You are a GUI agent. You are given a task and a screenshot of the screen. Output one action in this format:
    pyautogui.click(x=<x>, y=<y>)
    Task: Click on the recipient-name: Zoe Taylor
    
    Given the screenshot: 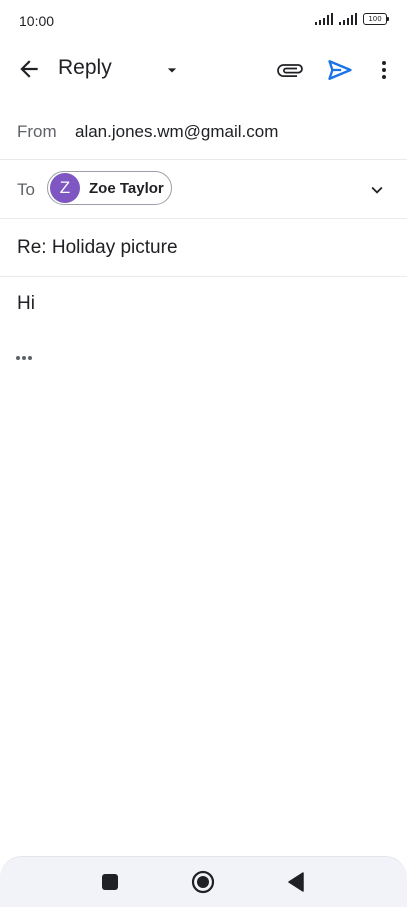 What is the action you would take?
    pyautogui.click(x=126, y=188)
    